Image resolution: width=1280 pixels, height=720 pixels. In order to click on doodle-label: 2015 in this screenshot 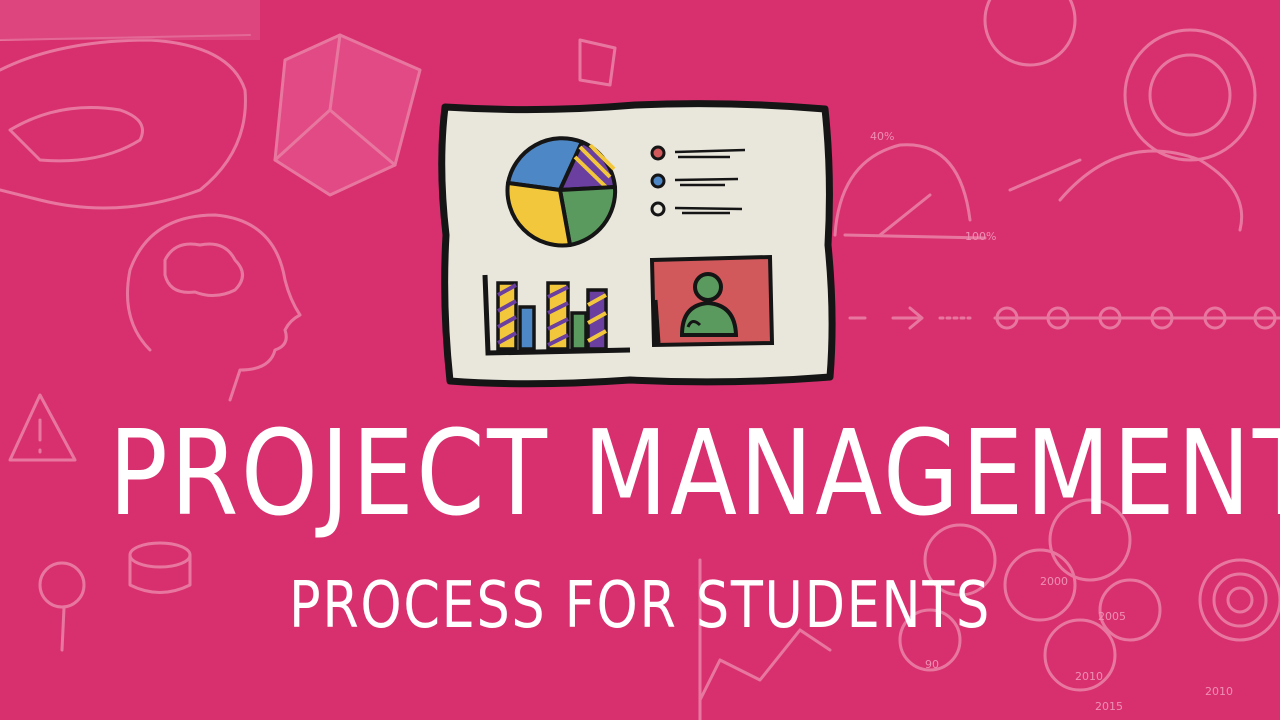, I will do `click(1109, 706)`.